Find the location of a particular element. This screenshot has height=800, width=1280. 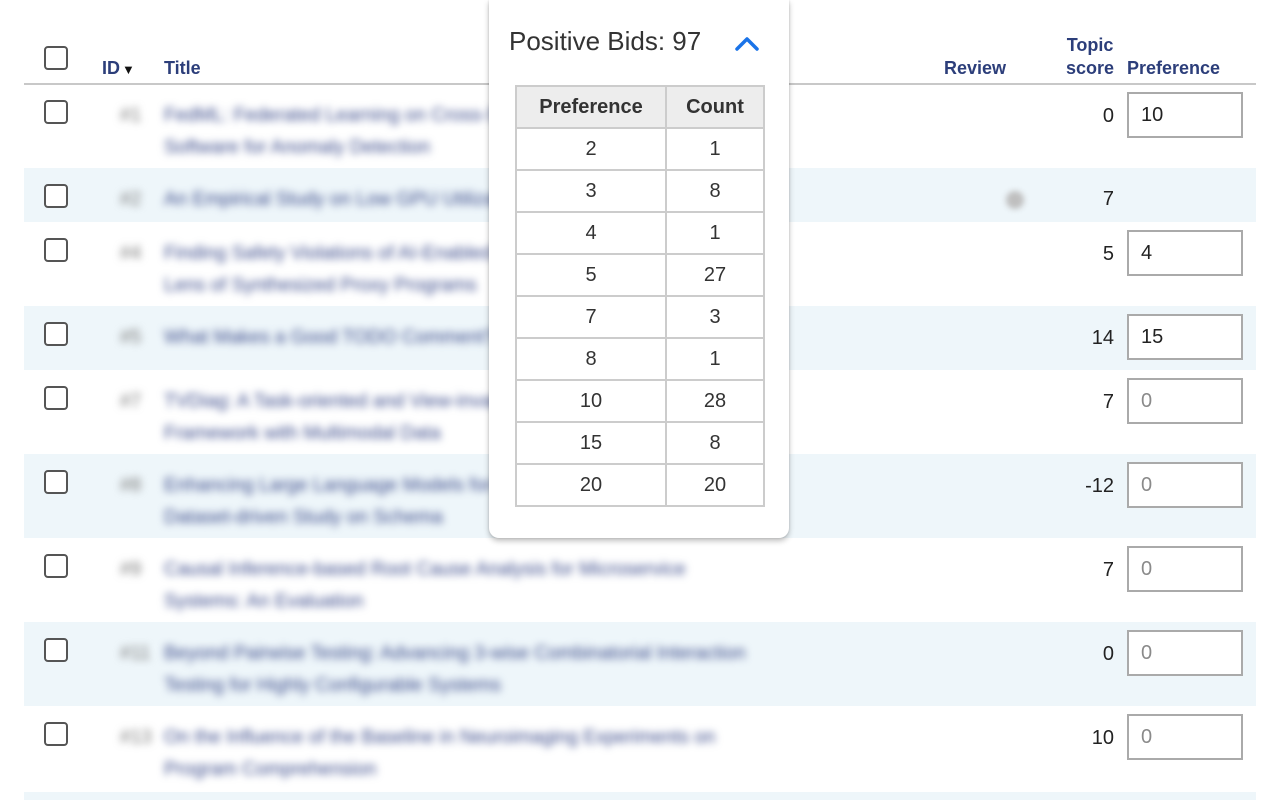

row-id: #13 is located at coordinates (136, 737).